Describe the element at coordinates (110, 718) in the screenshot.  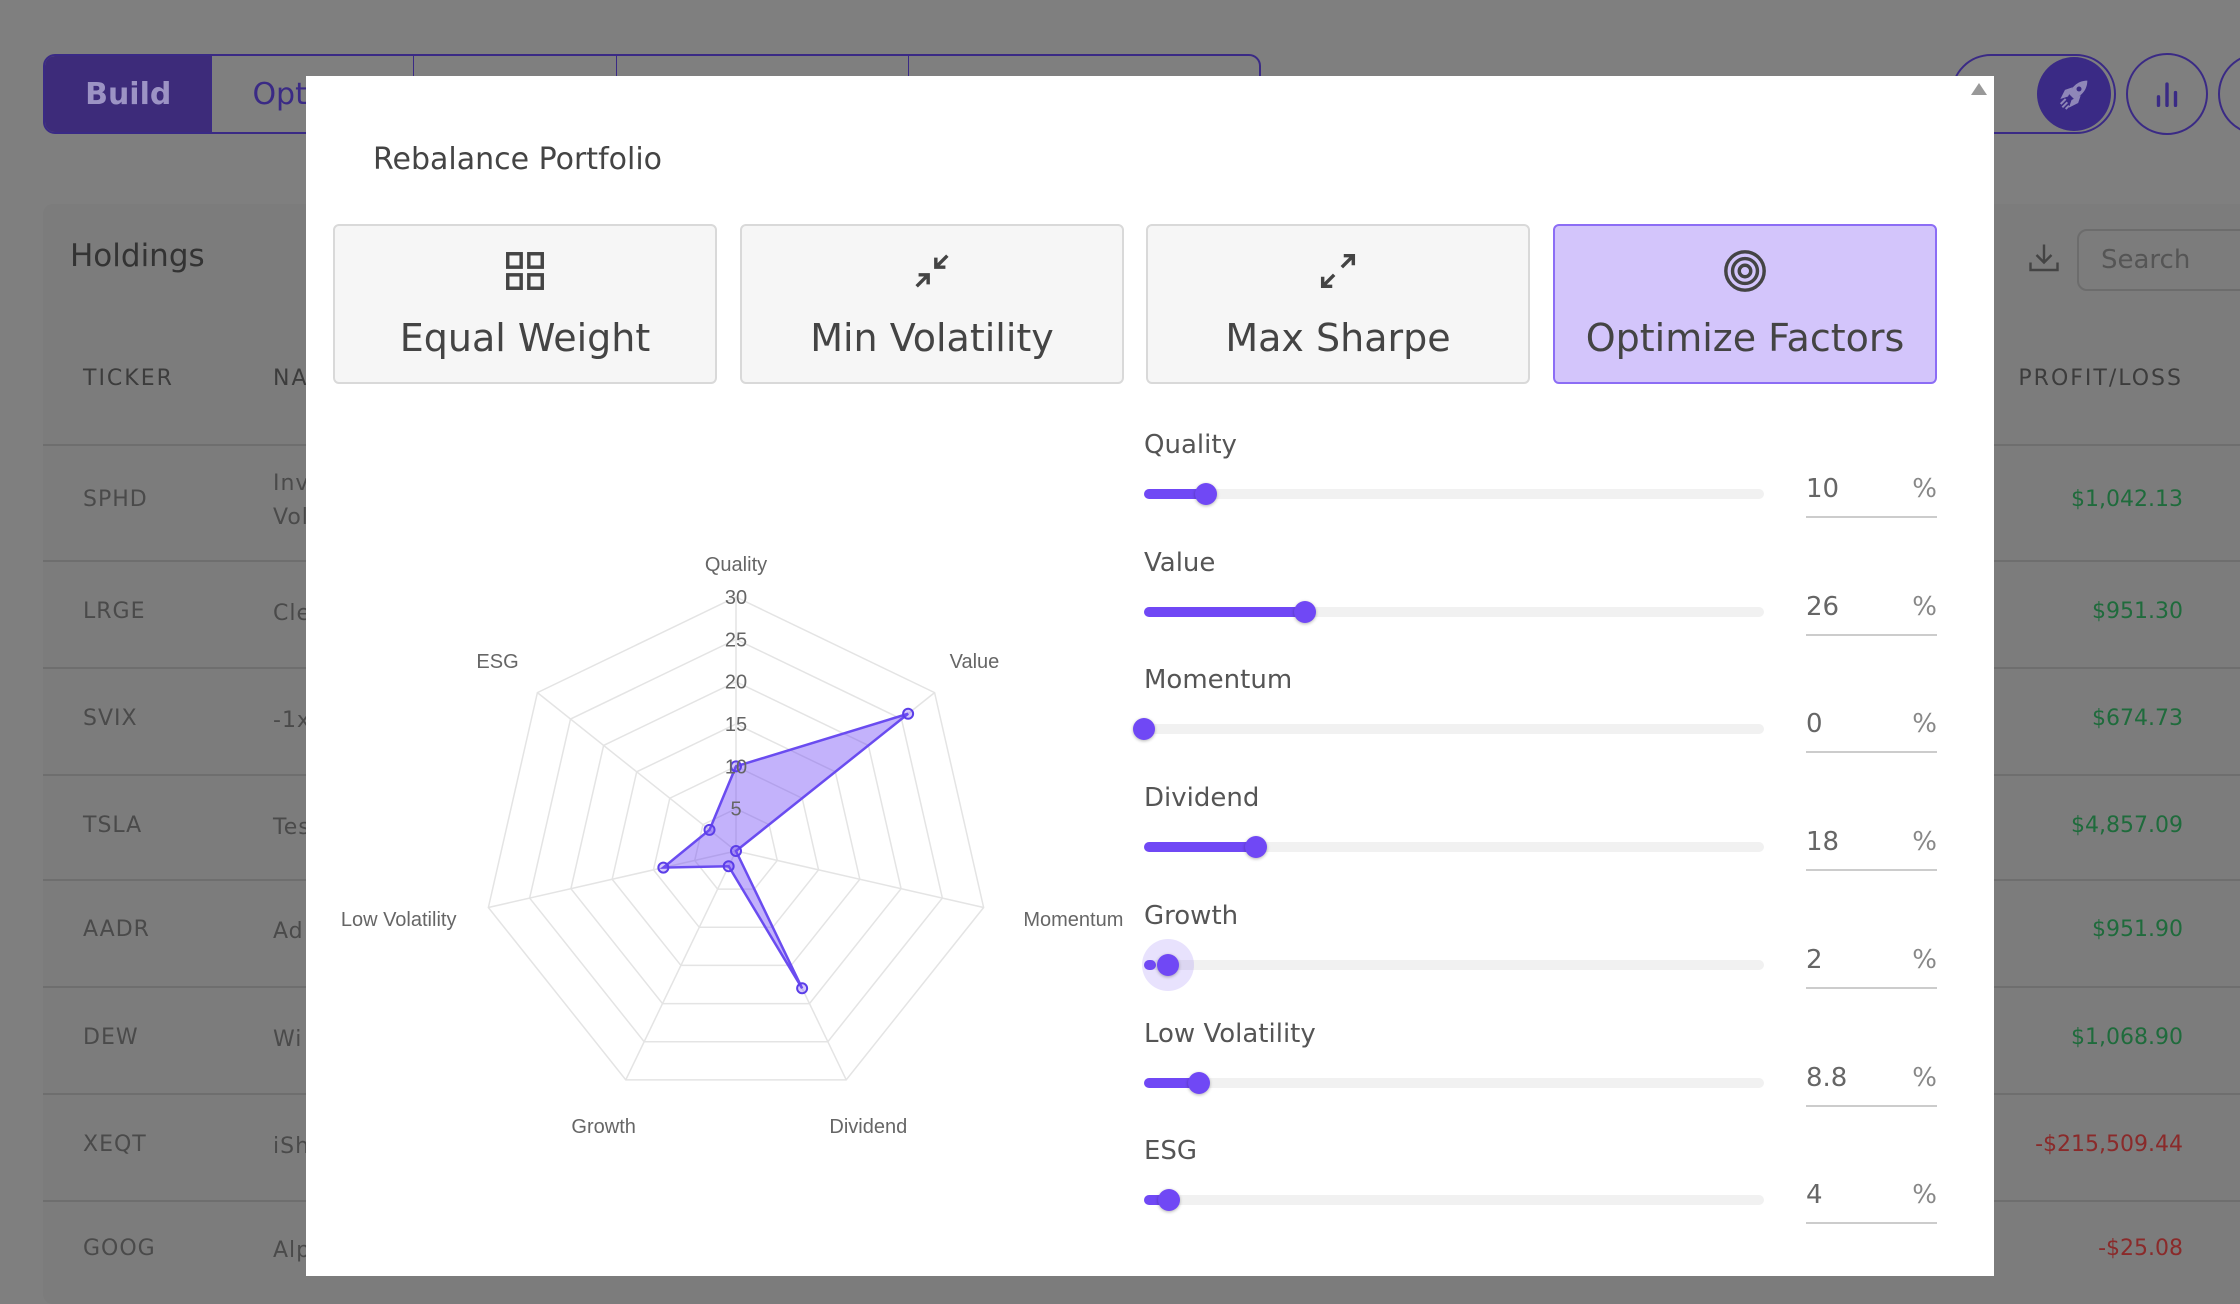
I see `ticker-cell: SVIX` at that location.